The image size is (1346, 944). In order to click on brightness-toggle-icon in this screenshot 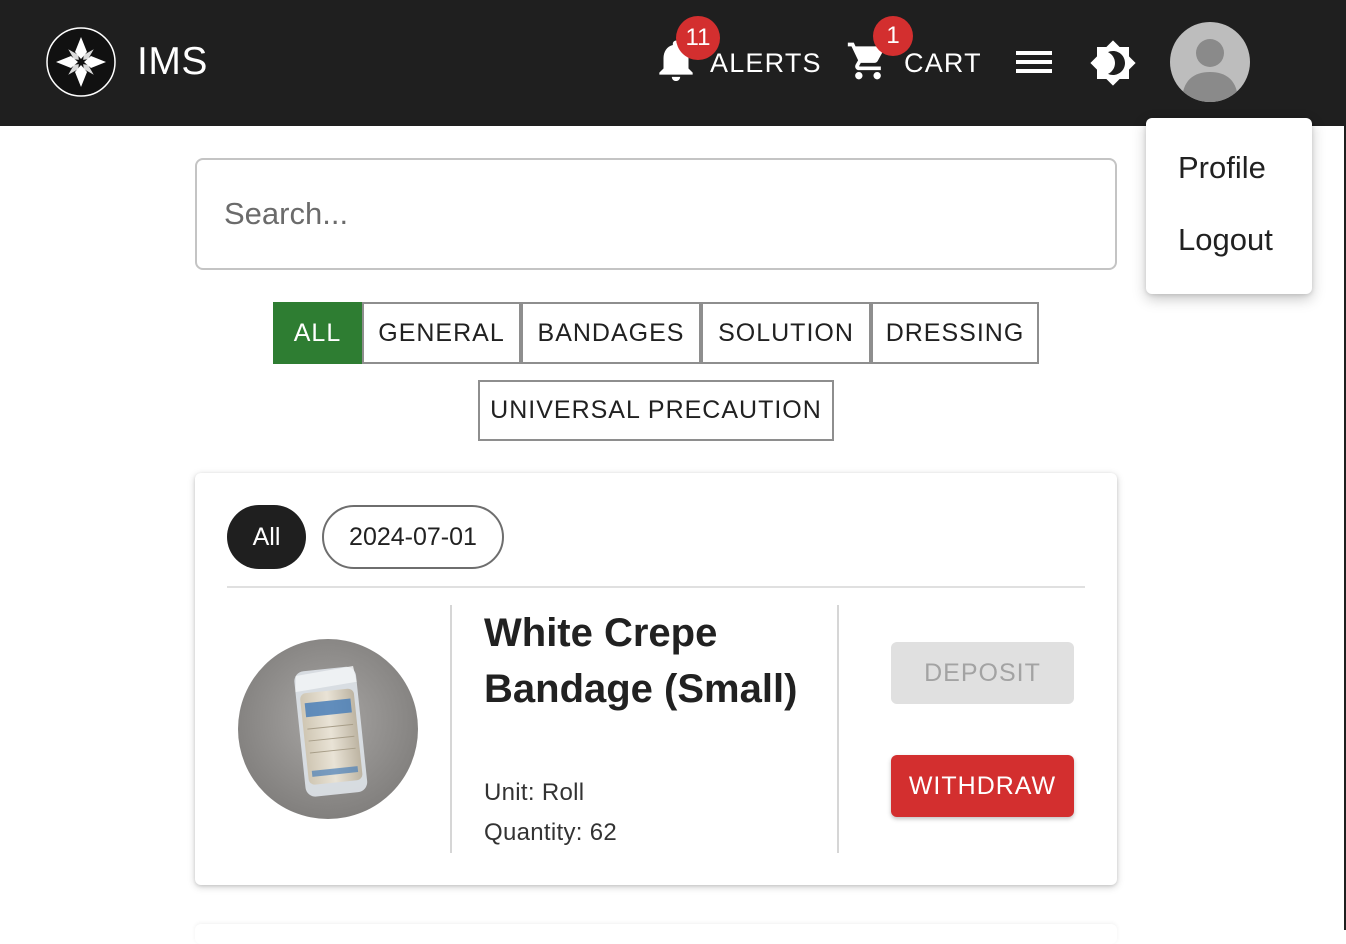, I will do `click(1113, 63)`.